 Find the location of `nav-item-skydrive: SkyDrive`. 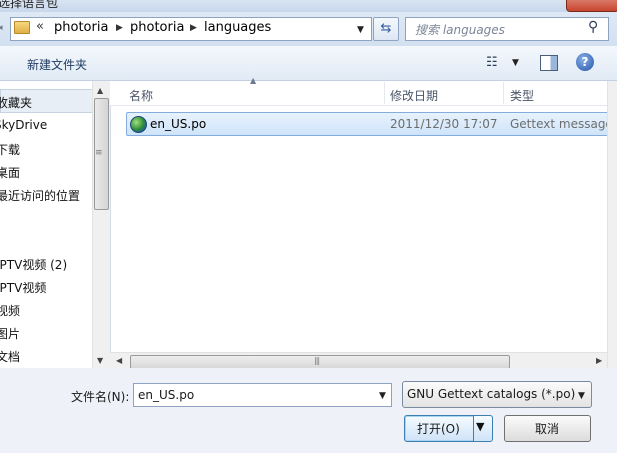

nav-item-skydrive: SkyDrive is located at coordinates (23, 125).